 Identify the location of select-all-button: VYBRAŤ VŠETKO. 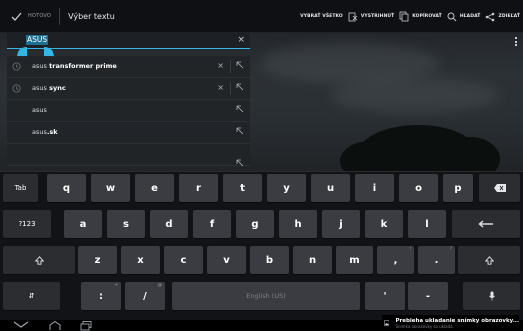
(321, 16).